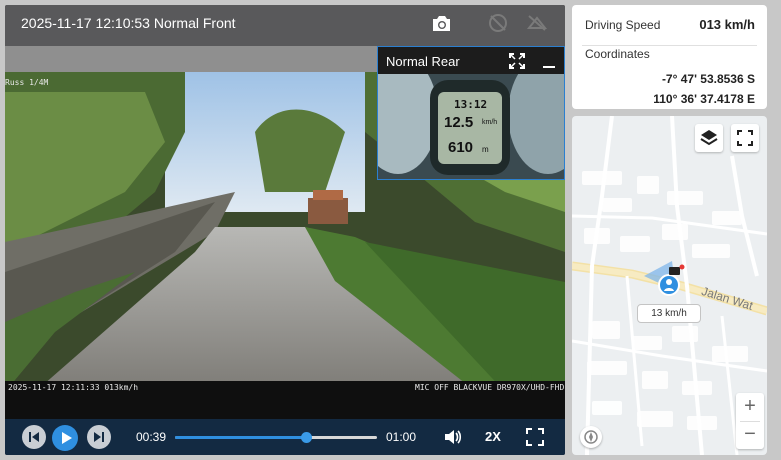  Describe the element at coordinates (151, 437) in the screenshot. I see `current-time: 00:39` at that location.